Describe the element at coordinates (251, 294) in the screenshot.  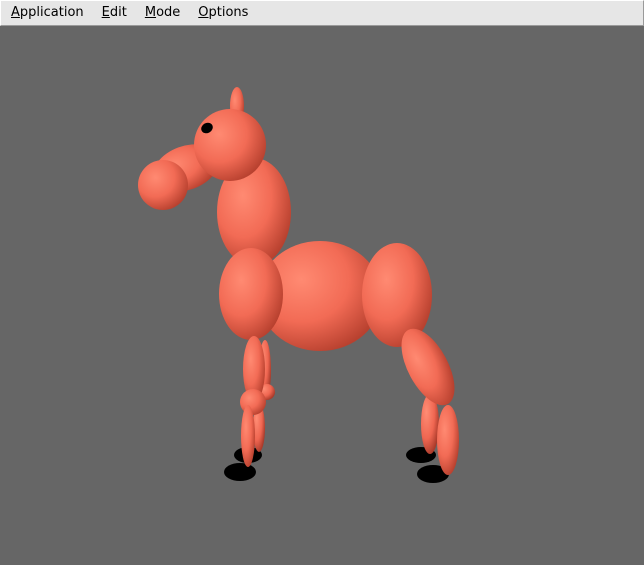
I see `horse-chest` at that location.